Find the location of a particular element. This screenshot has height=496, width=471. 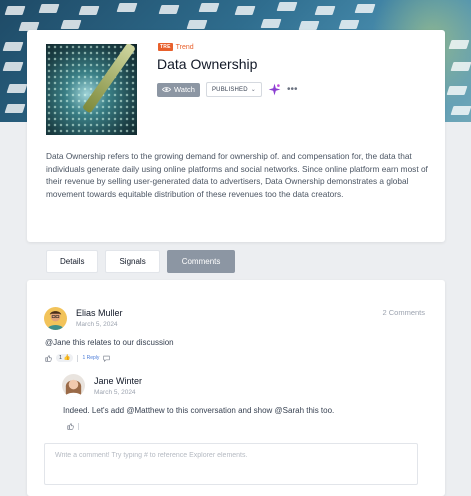

avatar-jane is located at coordinates (73, 385).